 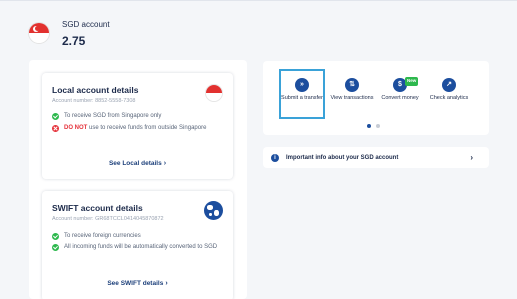 What do you see at coordinates (400, 98) in the screenshot?
I see `action-label: Convert money` at bounding box center [400, 98].